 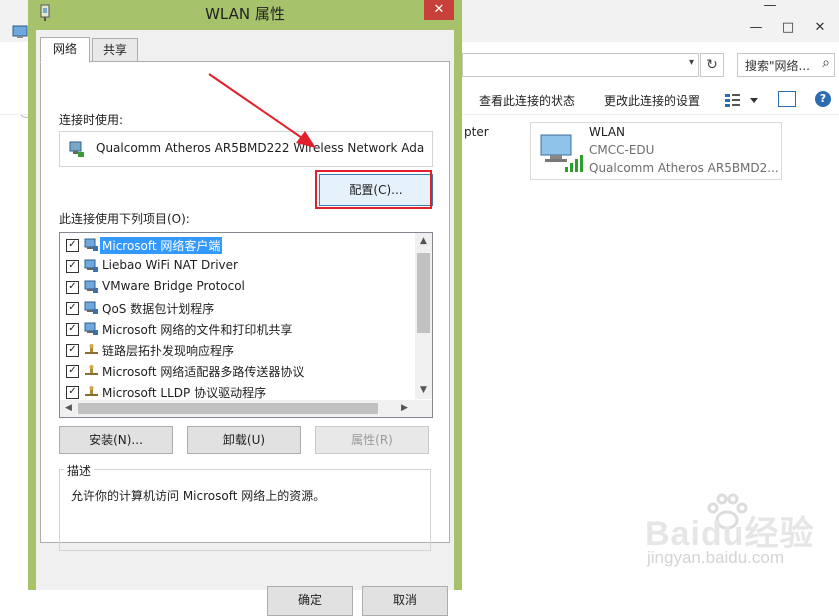 I want to click on partial-adapter-text: pter, so click(x=476, y=132).